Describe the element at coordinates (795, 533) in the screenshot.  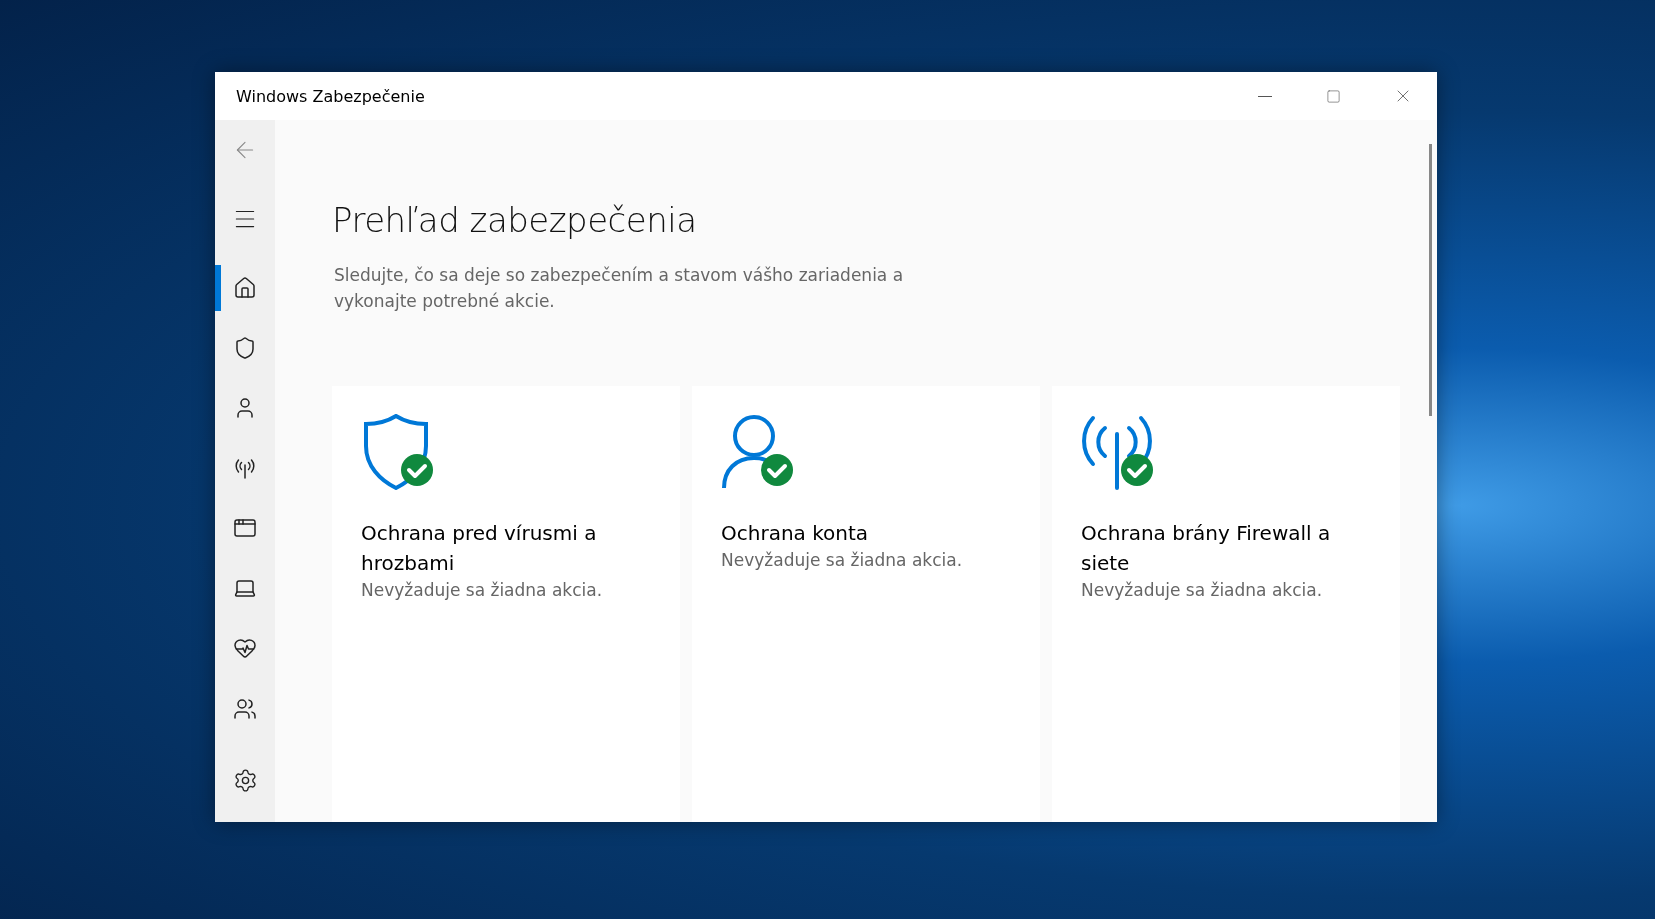
I see `card-title: Ochrana konta` at that location.